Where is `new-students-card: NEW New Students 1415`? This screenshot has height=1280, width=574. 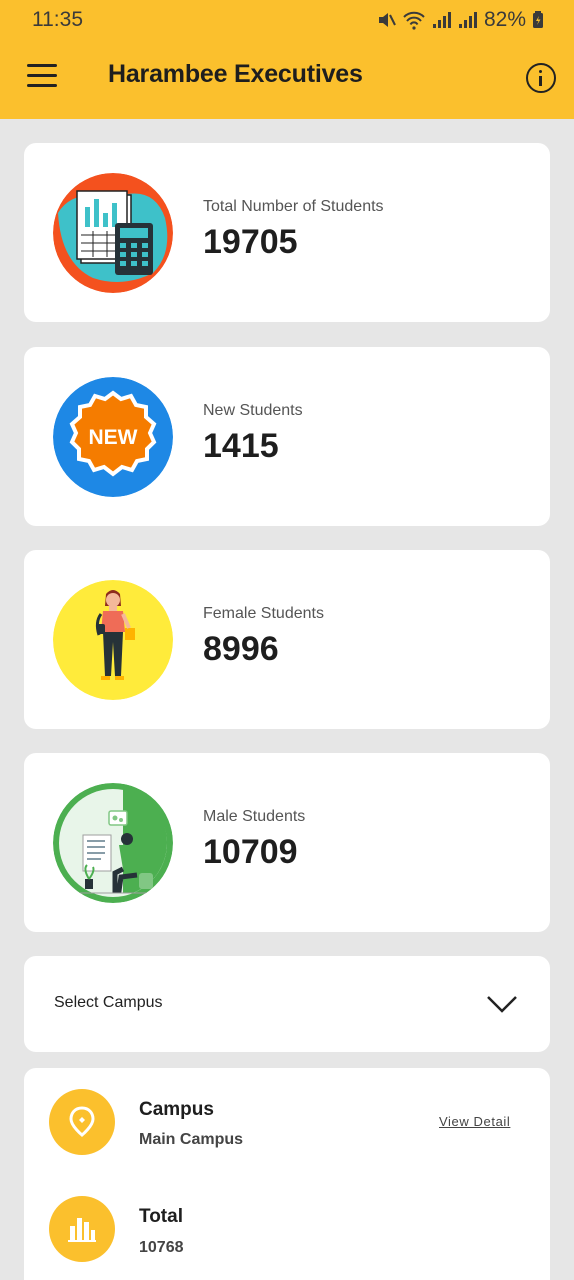
new-students-card: NEW New Students 1415 is located at coordinates (287, 436).